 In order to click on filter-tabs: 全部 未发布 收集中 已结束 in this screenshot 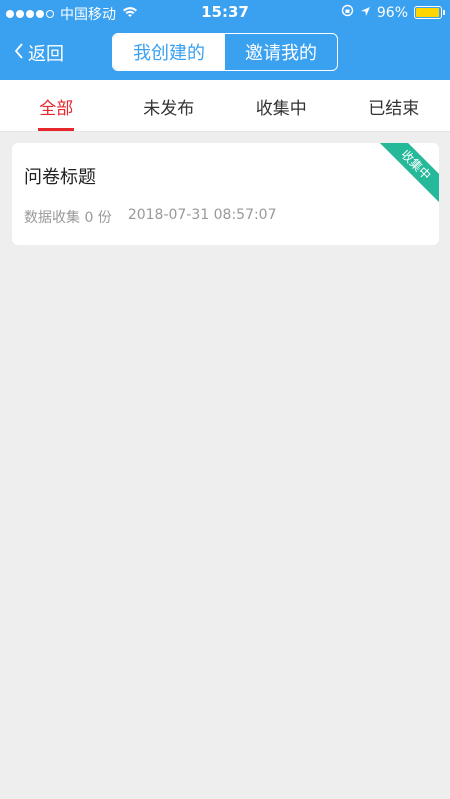, I will do `click(225, 106)`.